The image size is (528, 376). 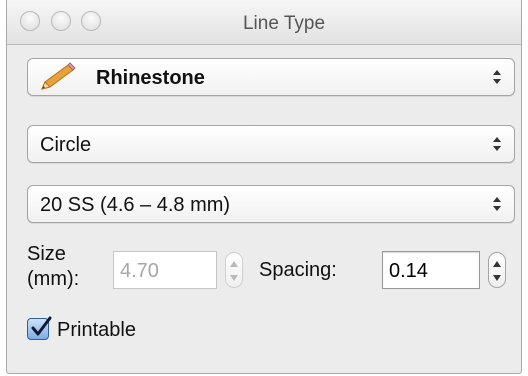 What do you see at coordinates (66, 145) in the screenshot?
I see `shape-value: Circle` at bounding box center [66, 145].